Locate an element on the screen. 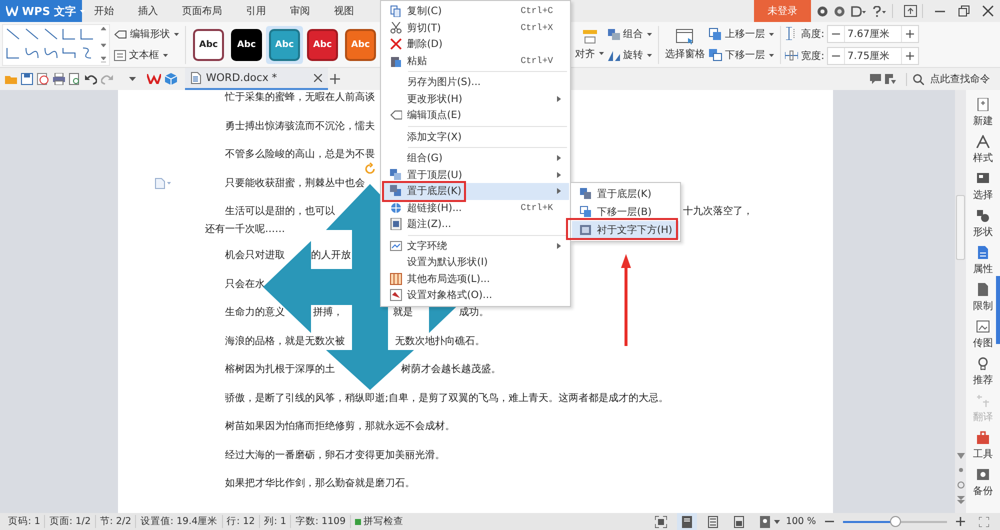 Image resolution: width=1000 pixels, height=530 pixels. select-browse-icon is located at coordinates (960, 485).